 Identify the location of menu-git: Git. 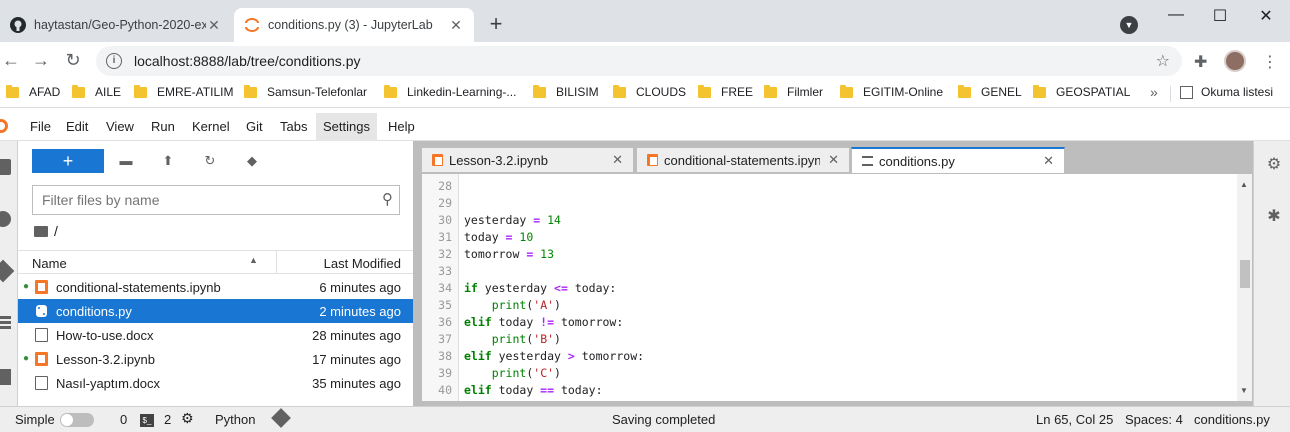
(254, 127).